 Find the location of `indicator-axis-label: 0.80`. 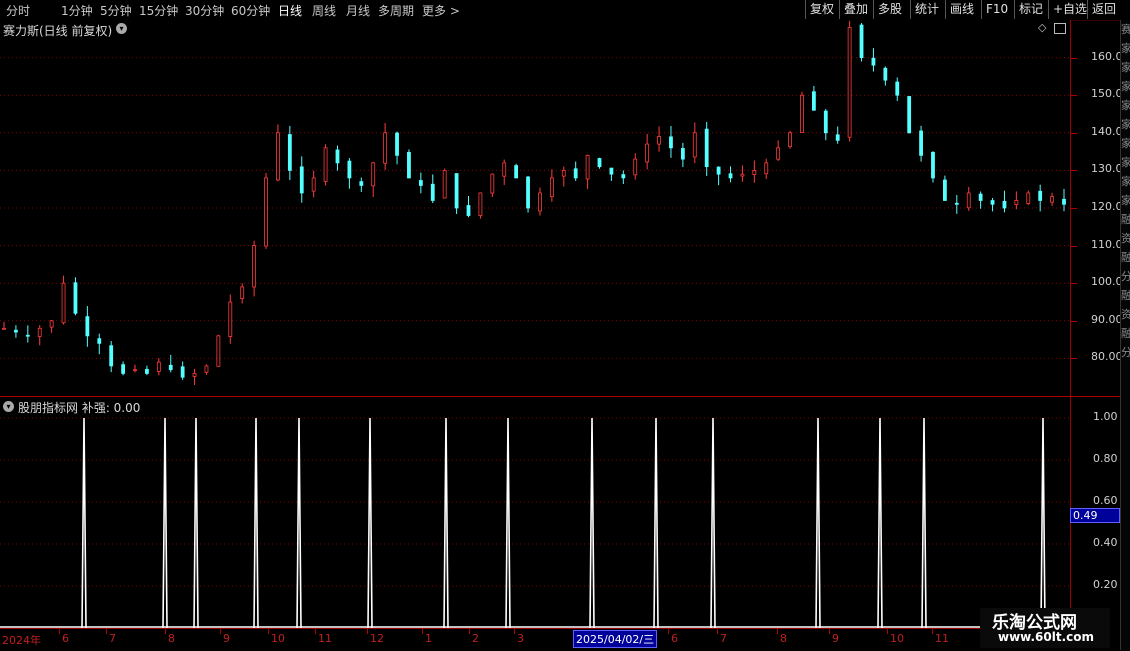

indicator-axis-label: 0.80 is located at coordinates (1105, 458).